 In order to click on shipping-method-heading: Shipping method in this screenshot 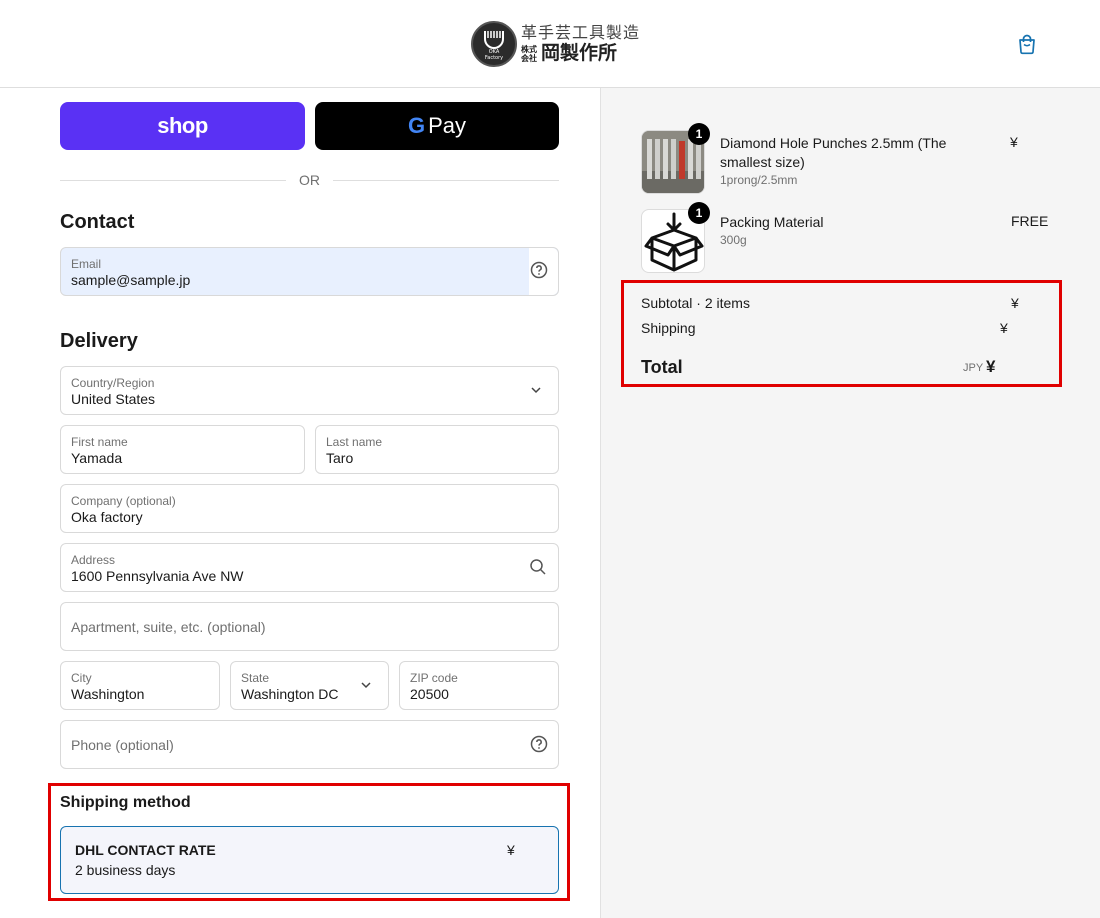, I will do `click(125, 802)`.